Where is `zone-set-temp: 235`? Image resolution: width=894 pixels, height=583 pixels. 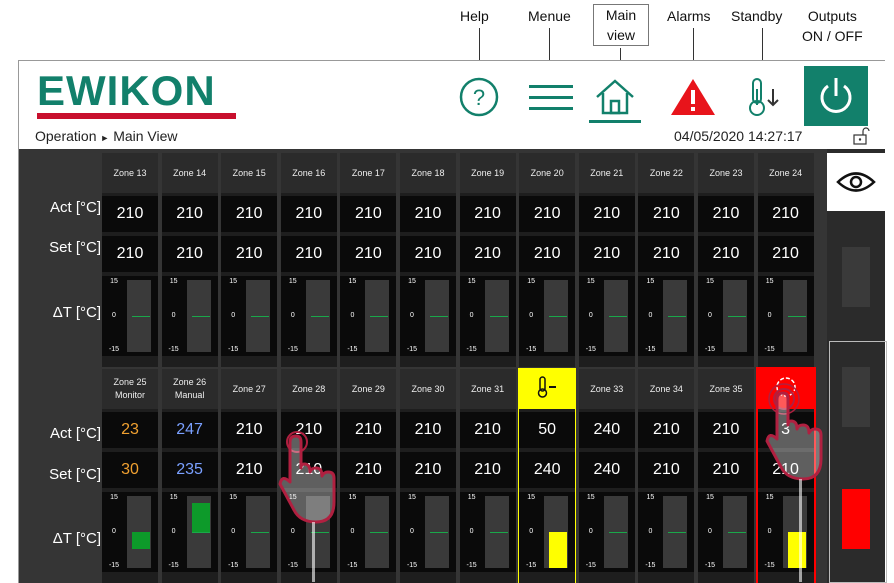
zone-set-temp: 235 is located at coordinates (189, 470).